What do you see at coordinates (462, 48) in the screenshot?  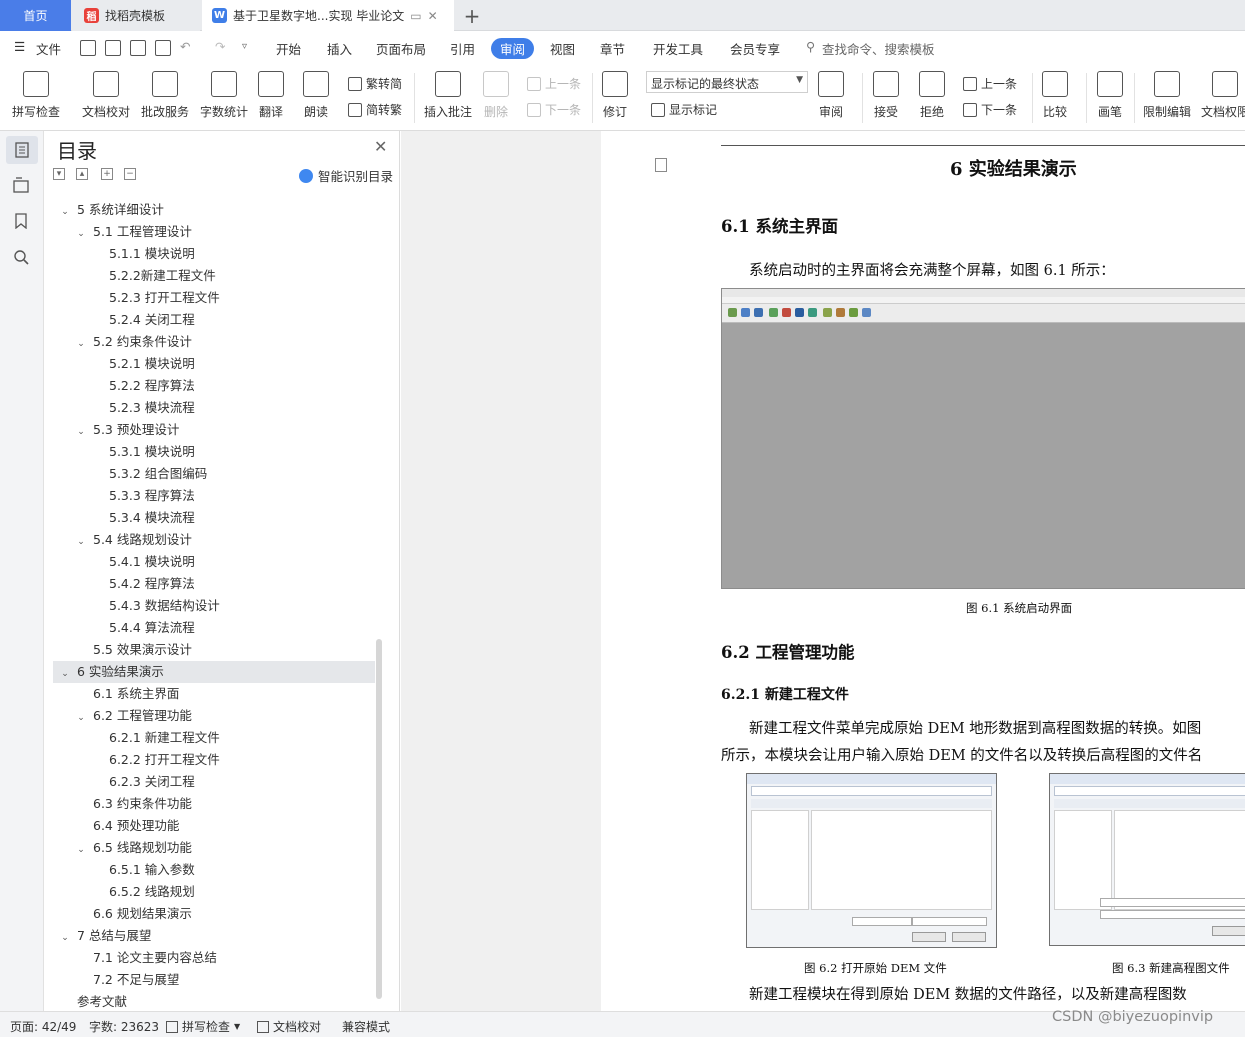 I see `menu-reference: 引用` at bounding box center [462, 48].